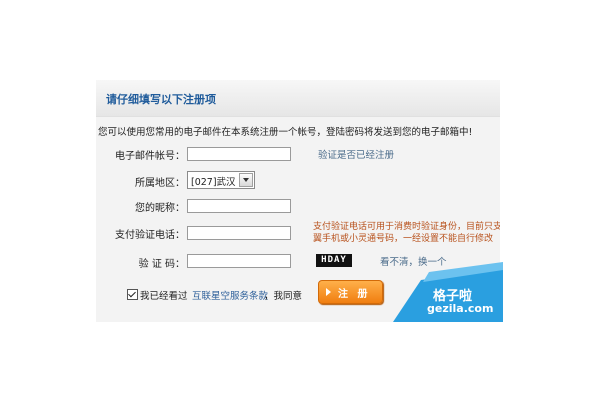 The width and height of the screenshot is (600, 400). I want to click on panel-title: 请仔细填写以下注册项, so click(161, 99).